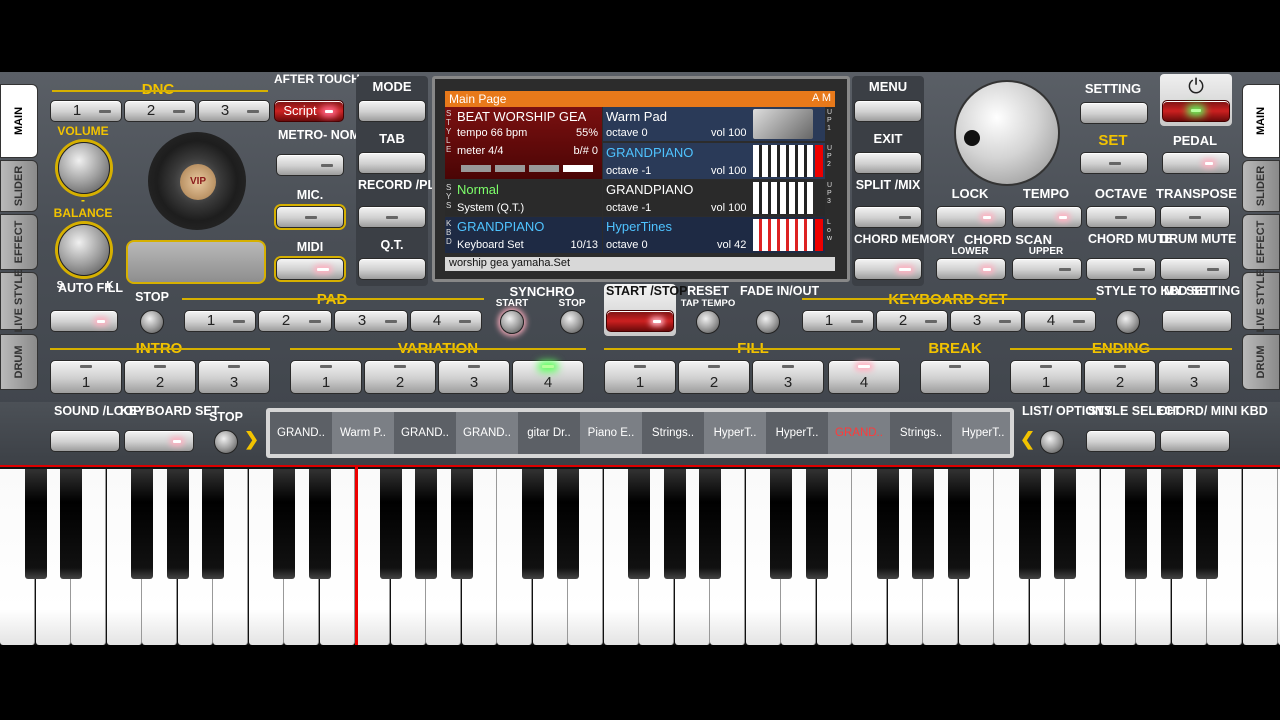 This screenshot has height=720, width=1280. I want to click on variation-button-2: 2, so click(400, 377).